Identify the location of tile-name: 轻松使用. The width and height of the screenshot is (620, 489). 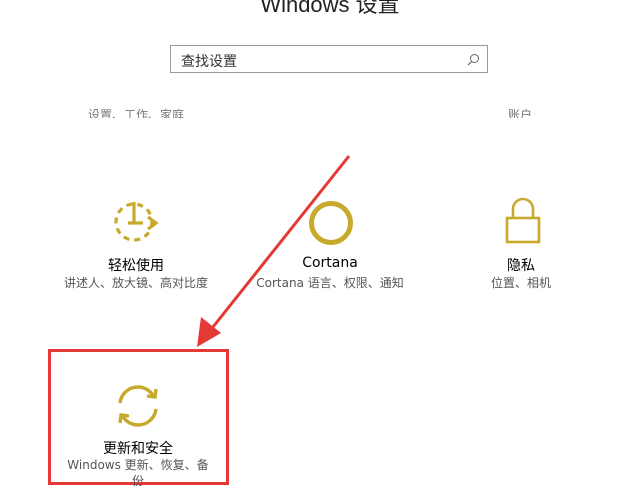
(136, 266).